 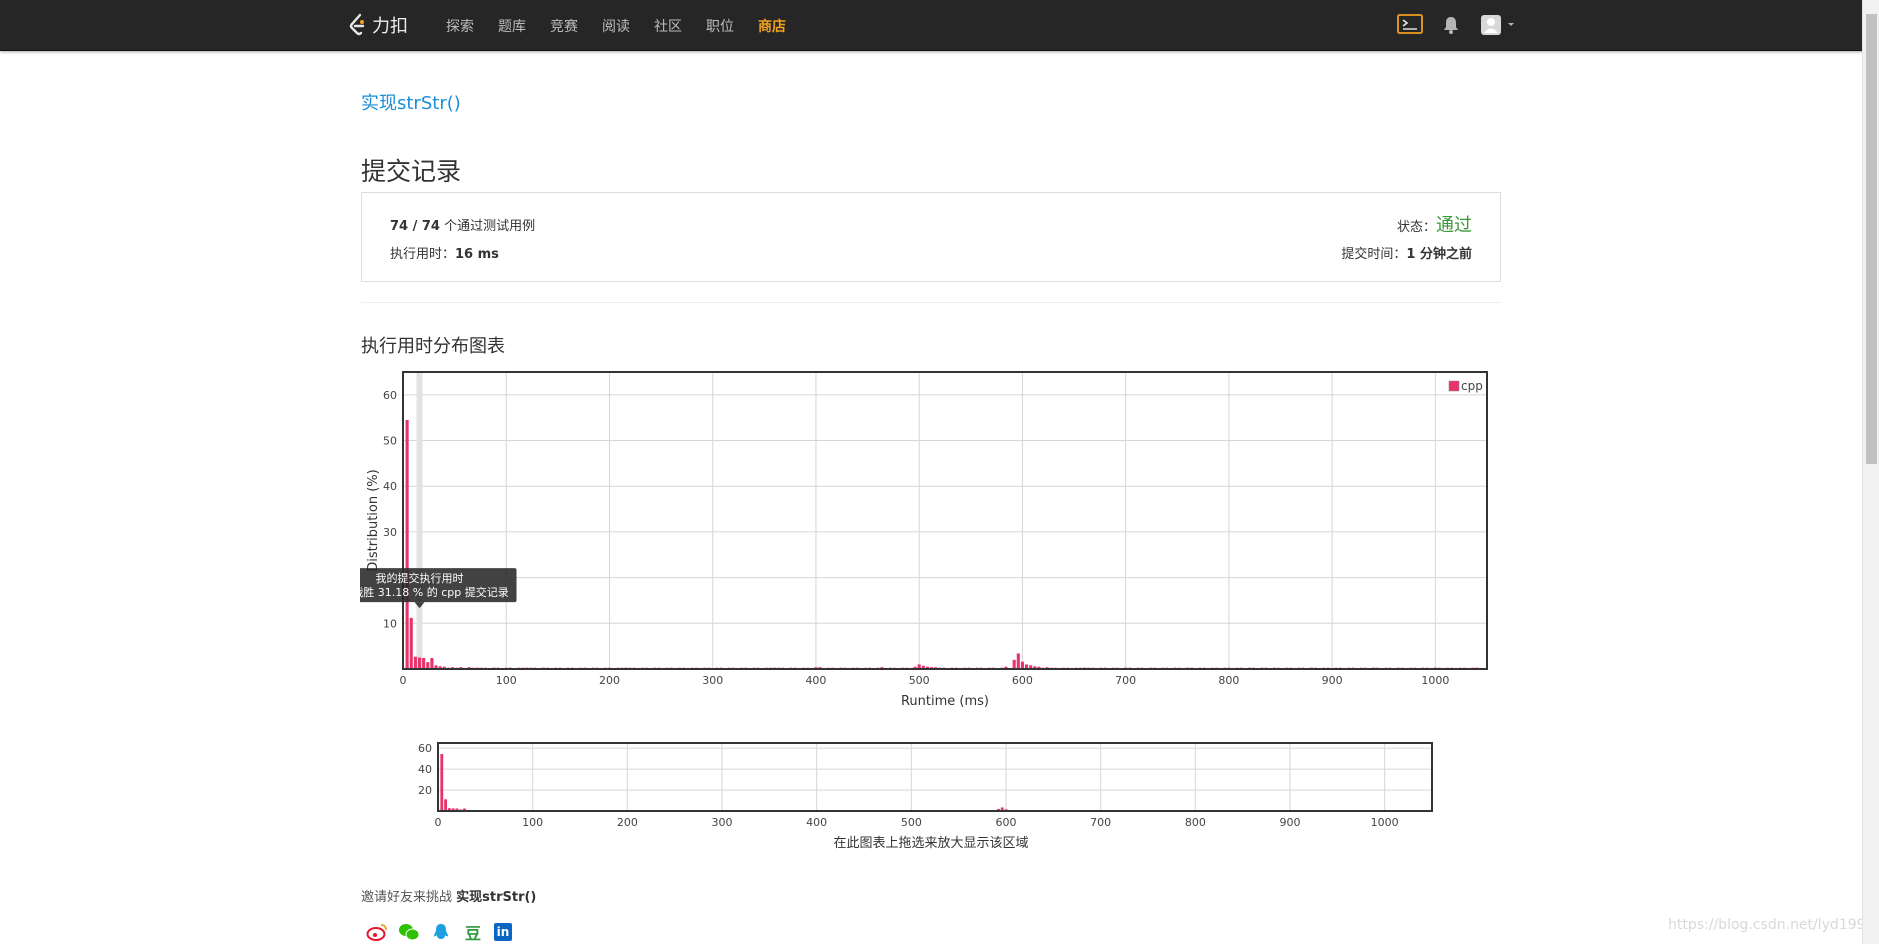 I want to click on main-chart-y-tick-label: 60, so click(x=390, y=395).